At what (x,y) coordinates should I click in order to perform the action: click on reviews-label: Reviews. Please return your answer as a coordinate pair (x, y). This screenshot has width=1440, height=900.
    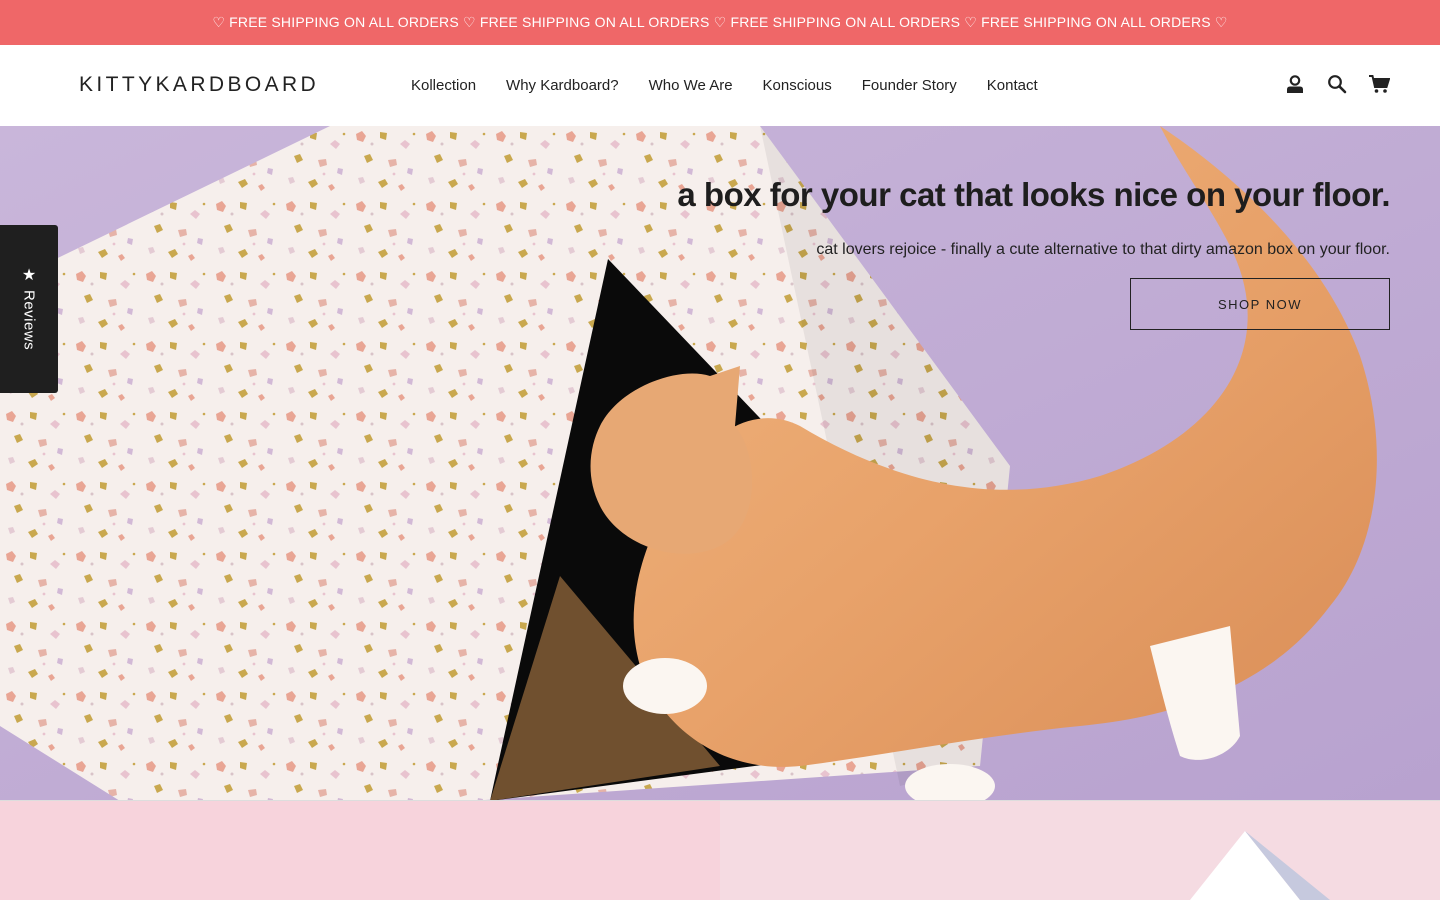
    Looking at the image, I should click on (29, 320).